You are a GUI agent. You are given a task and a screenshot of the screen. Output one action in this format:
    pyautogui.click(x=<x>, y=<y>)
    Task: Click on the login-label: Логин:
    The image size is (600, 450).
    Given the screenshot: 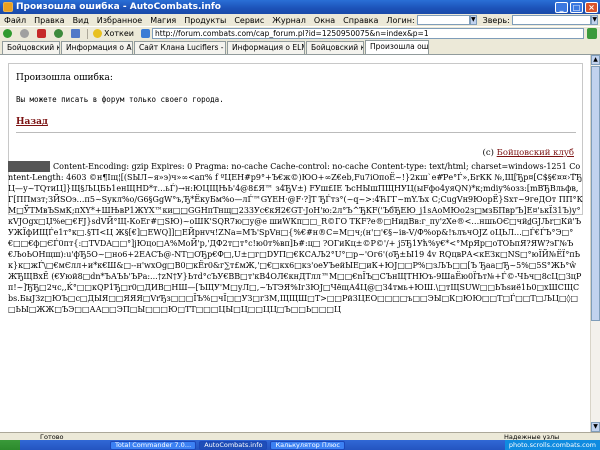 What is the action you would take?
    pyautogui.click(x=400, y=20)
    